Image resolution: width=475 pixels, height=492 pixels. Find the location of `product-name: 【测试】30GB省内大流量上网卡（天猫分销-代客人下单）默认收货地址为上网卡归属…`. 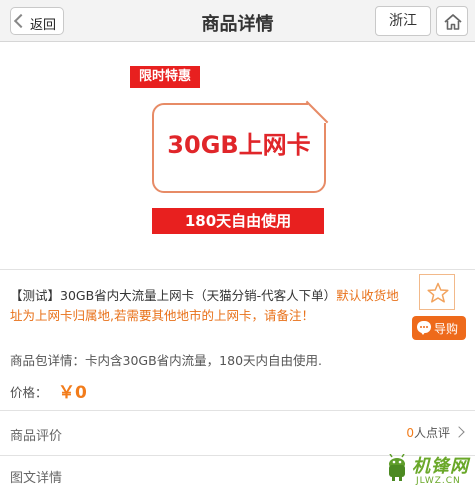

product-name: 【测试】30GB省内大流量上网卡（天猫分销-代客人下单）默认收货地址为上网卡归属… is located at coordinates (209, 306).